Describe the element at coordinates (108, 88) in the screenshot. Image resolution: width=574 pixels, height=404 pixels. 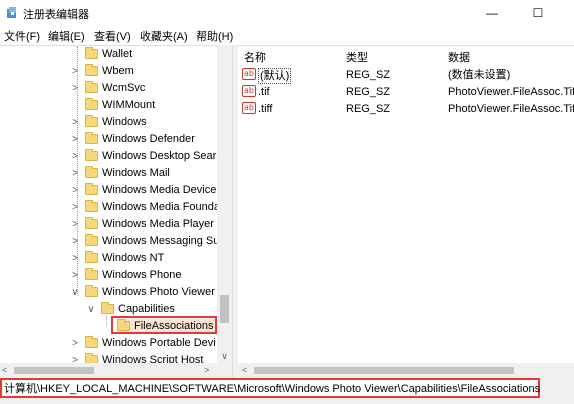
I see `tree-item-wcmsvc: > WcmSvc` at that location.